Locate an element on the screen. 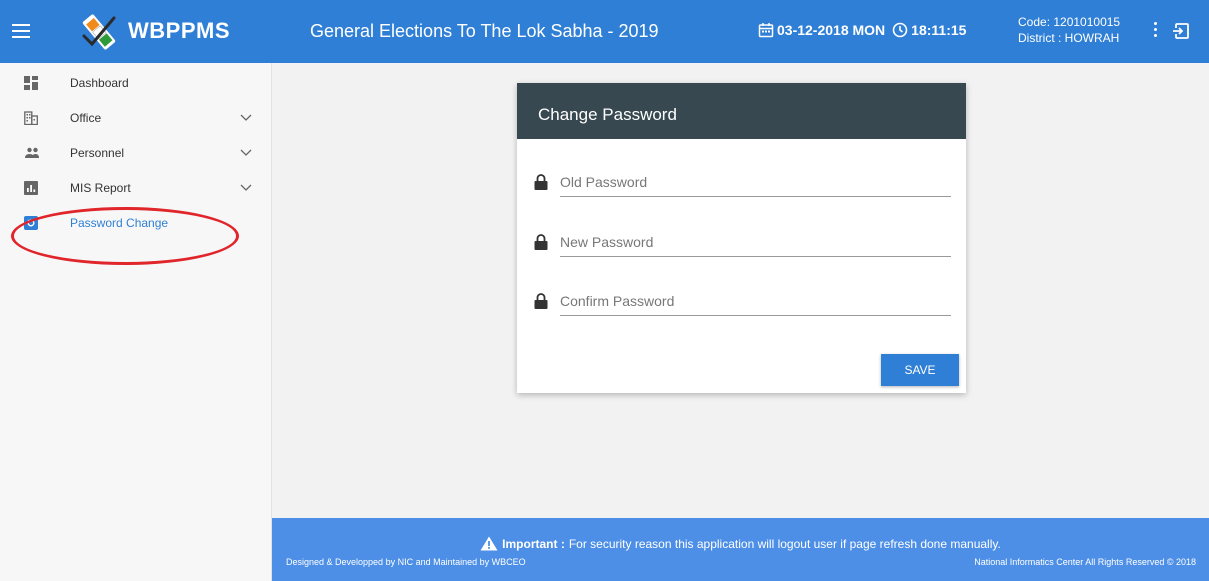  logout-icon is located at coordinates (1181, 31).